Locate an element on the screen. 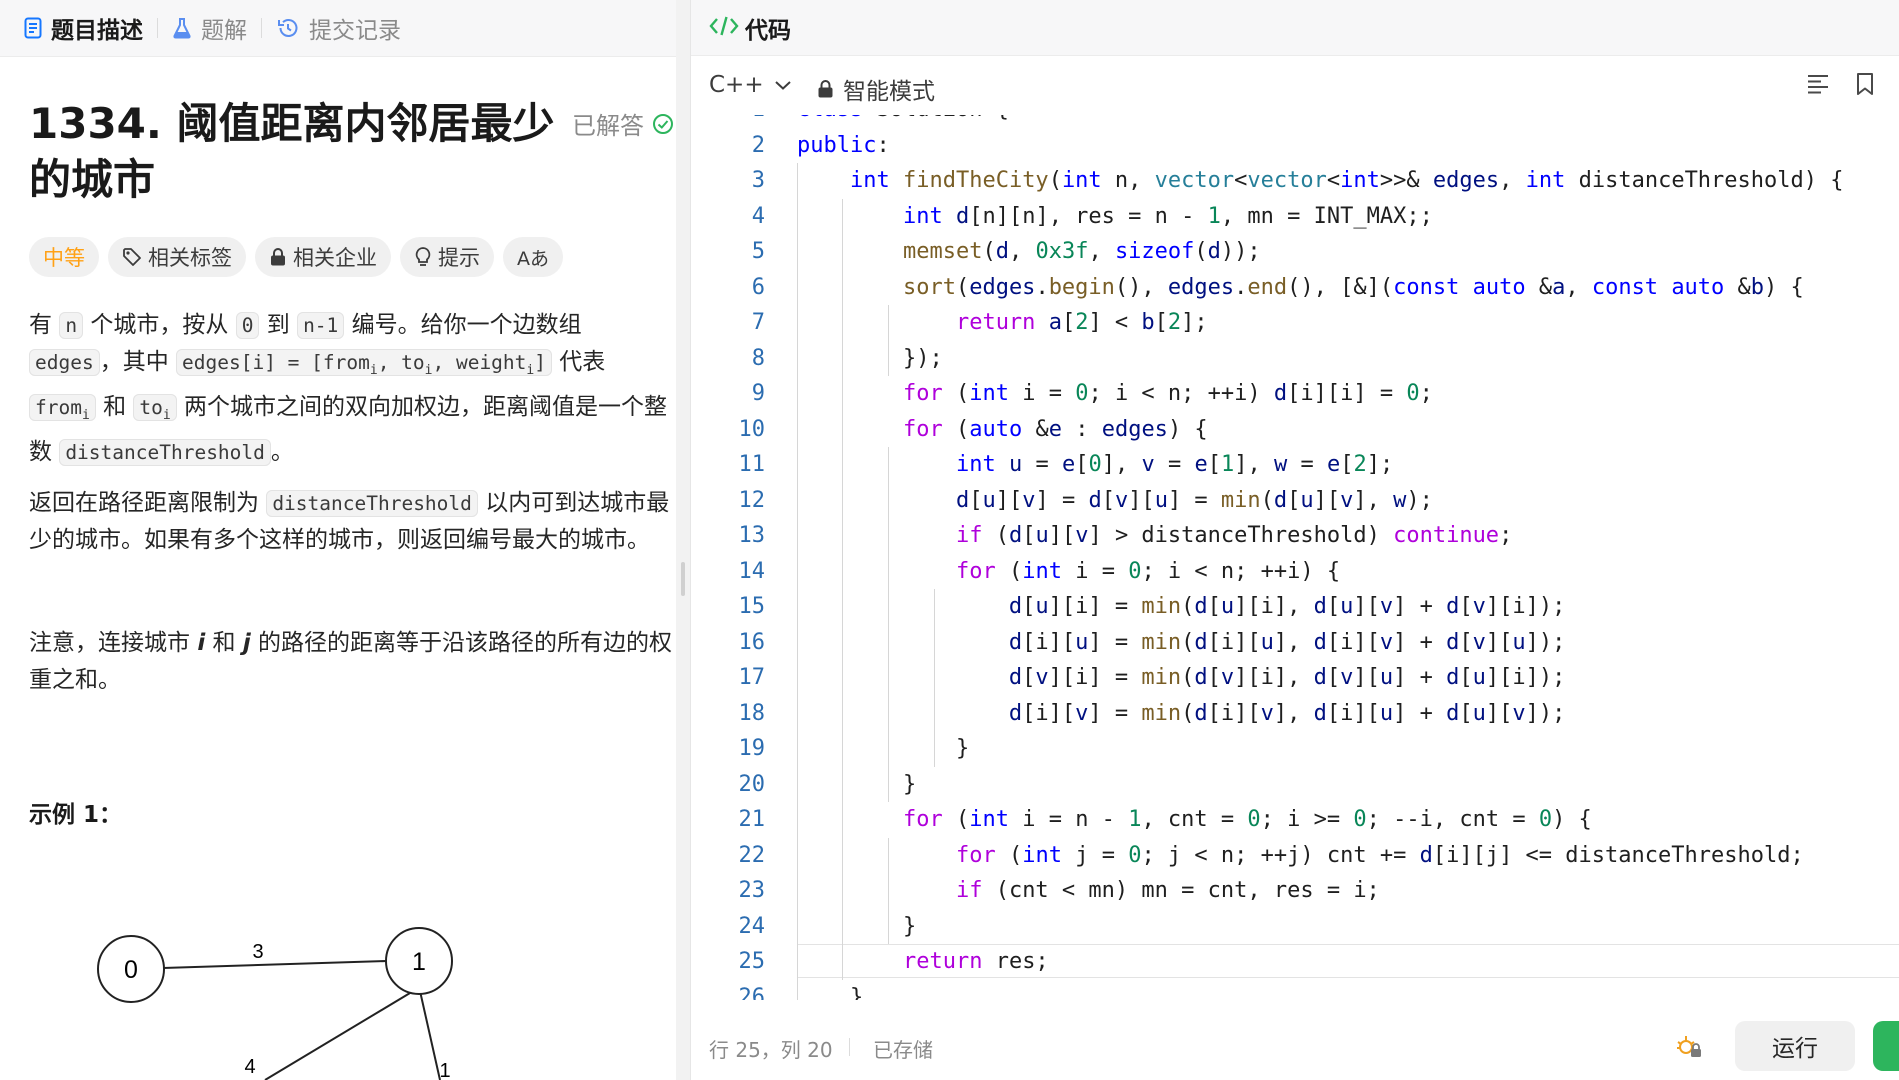 The height and width of the screenshot is (1080, 1899). submit-button is located at coordinates (1886, 1046).